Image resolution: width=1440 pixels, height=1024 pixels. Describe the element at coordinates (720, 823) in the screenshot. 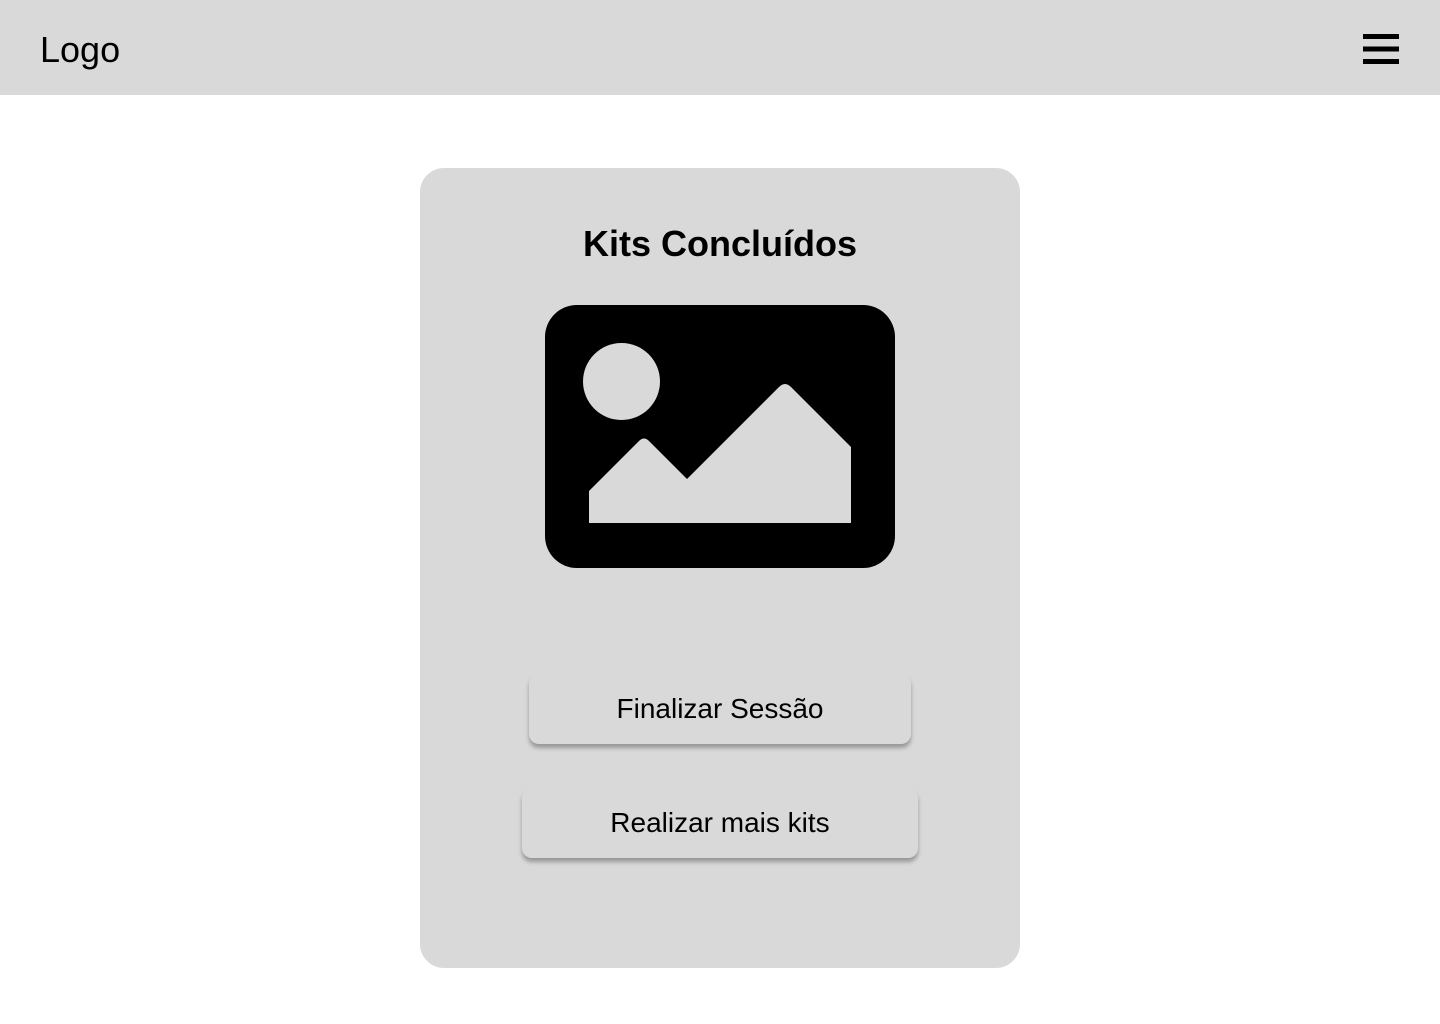

I see `more-kits-button: Realizar mais kits` at that location.